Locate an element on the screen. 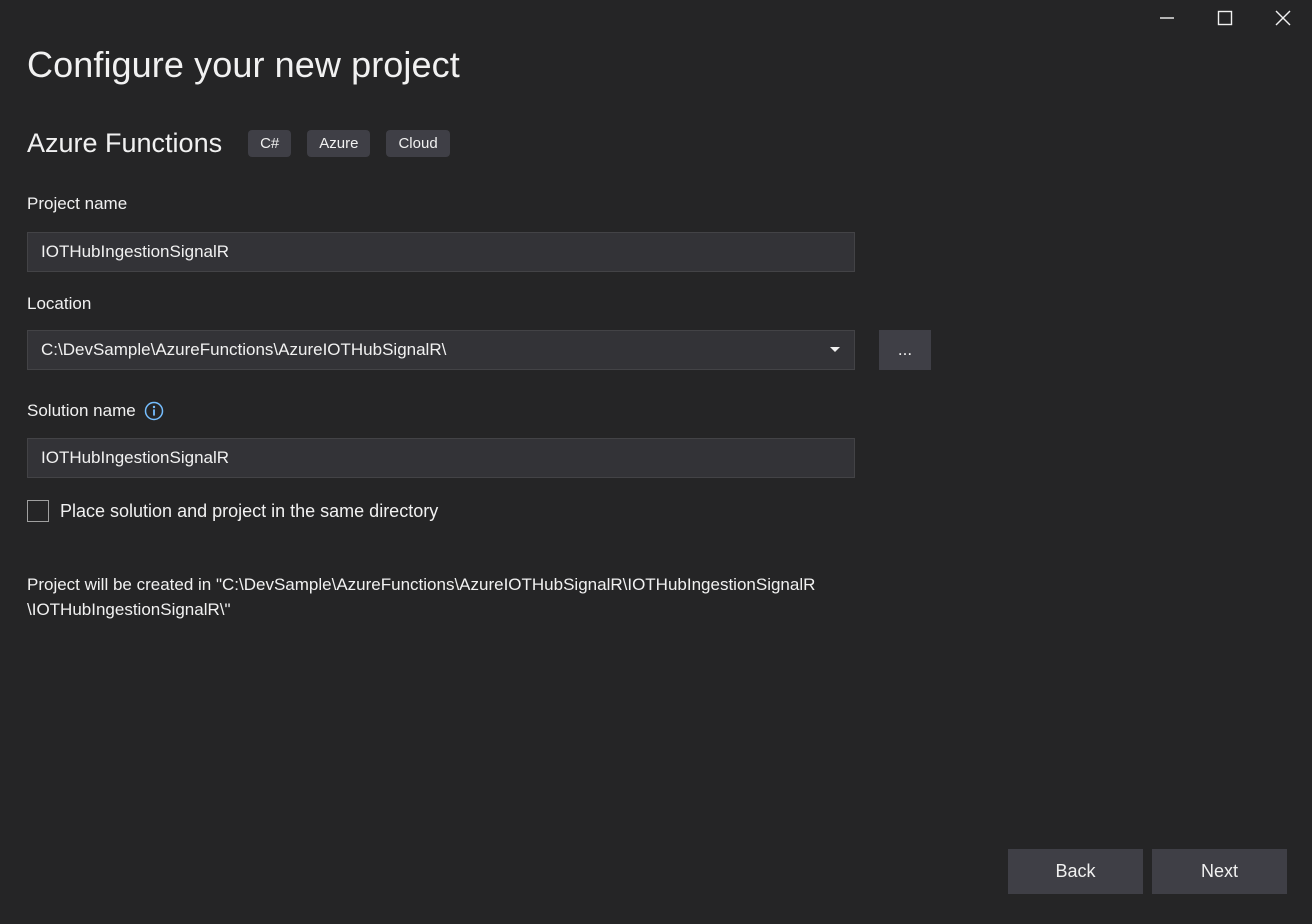 This screenshot has width=1312, height=924. maximize-icon is located at coordinates (1225, 18).